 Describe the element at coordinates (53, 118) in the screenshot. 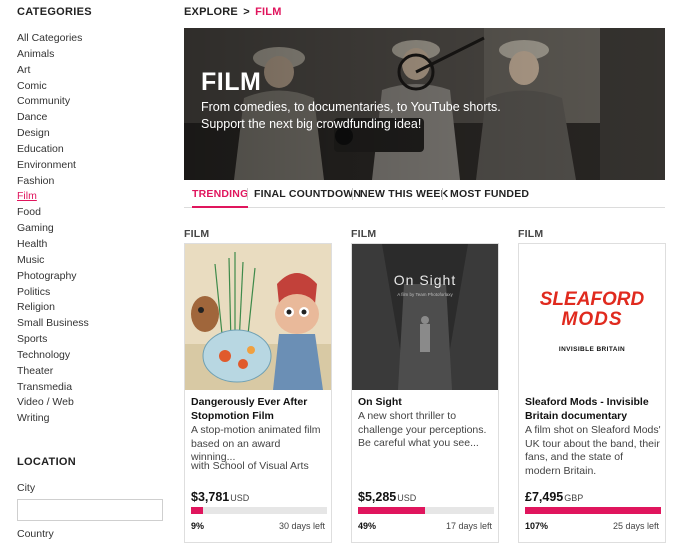

I see `category-link-dance: Dance` at that location.